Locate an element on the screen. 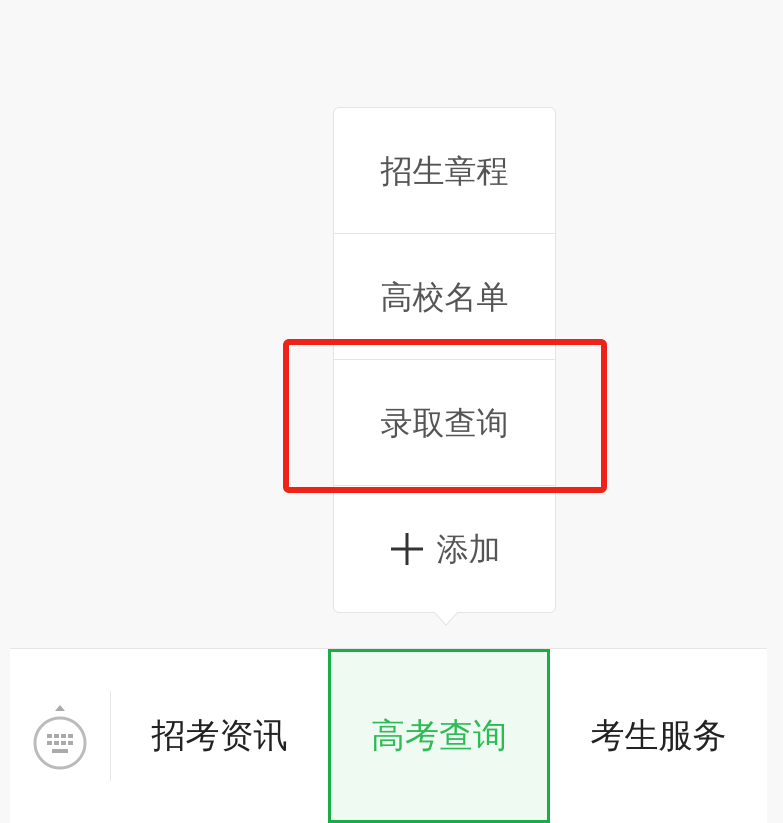  add-button: 添加 is located at coordinates (444, 549).